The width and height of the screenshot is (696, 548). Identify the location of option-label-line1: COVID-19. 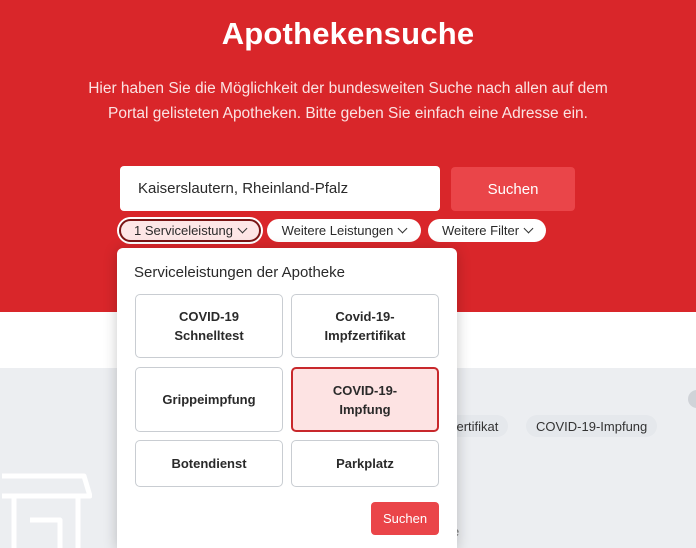
(209, 316).